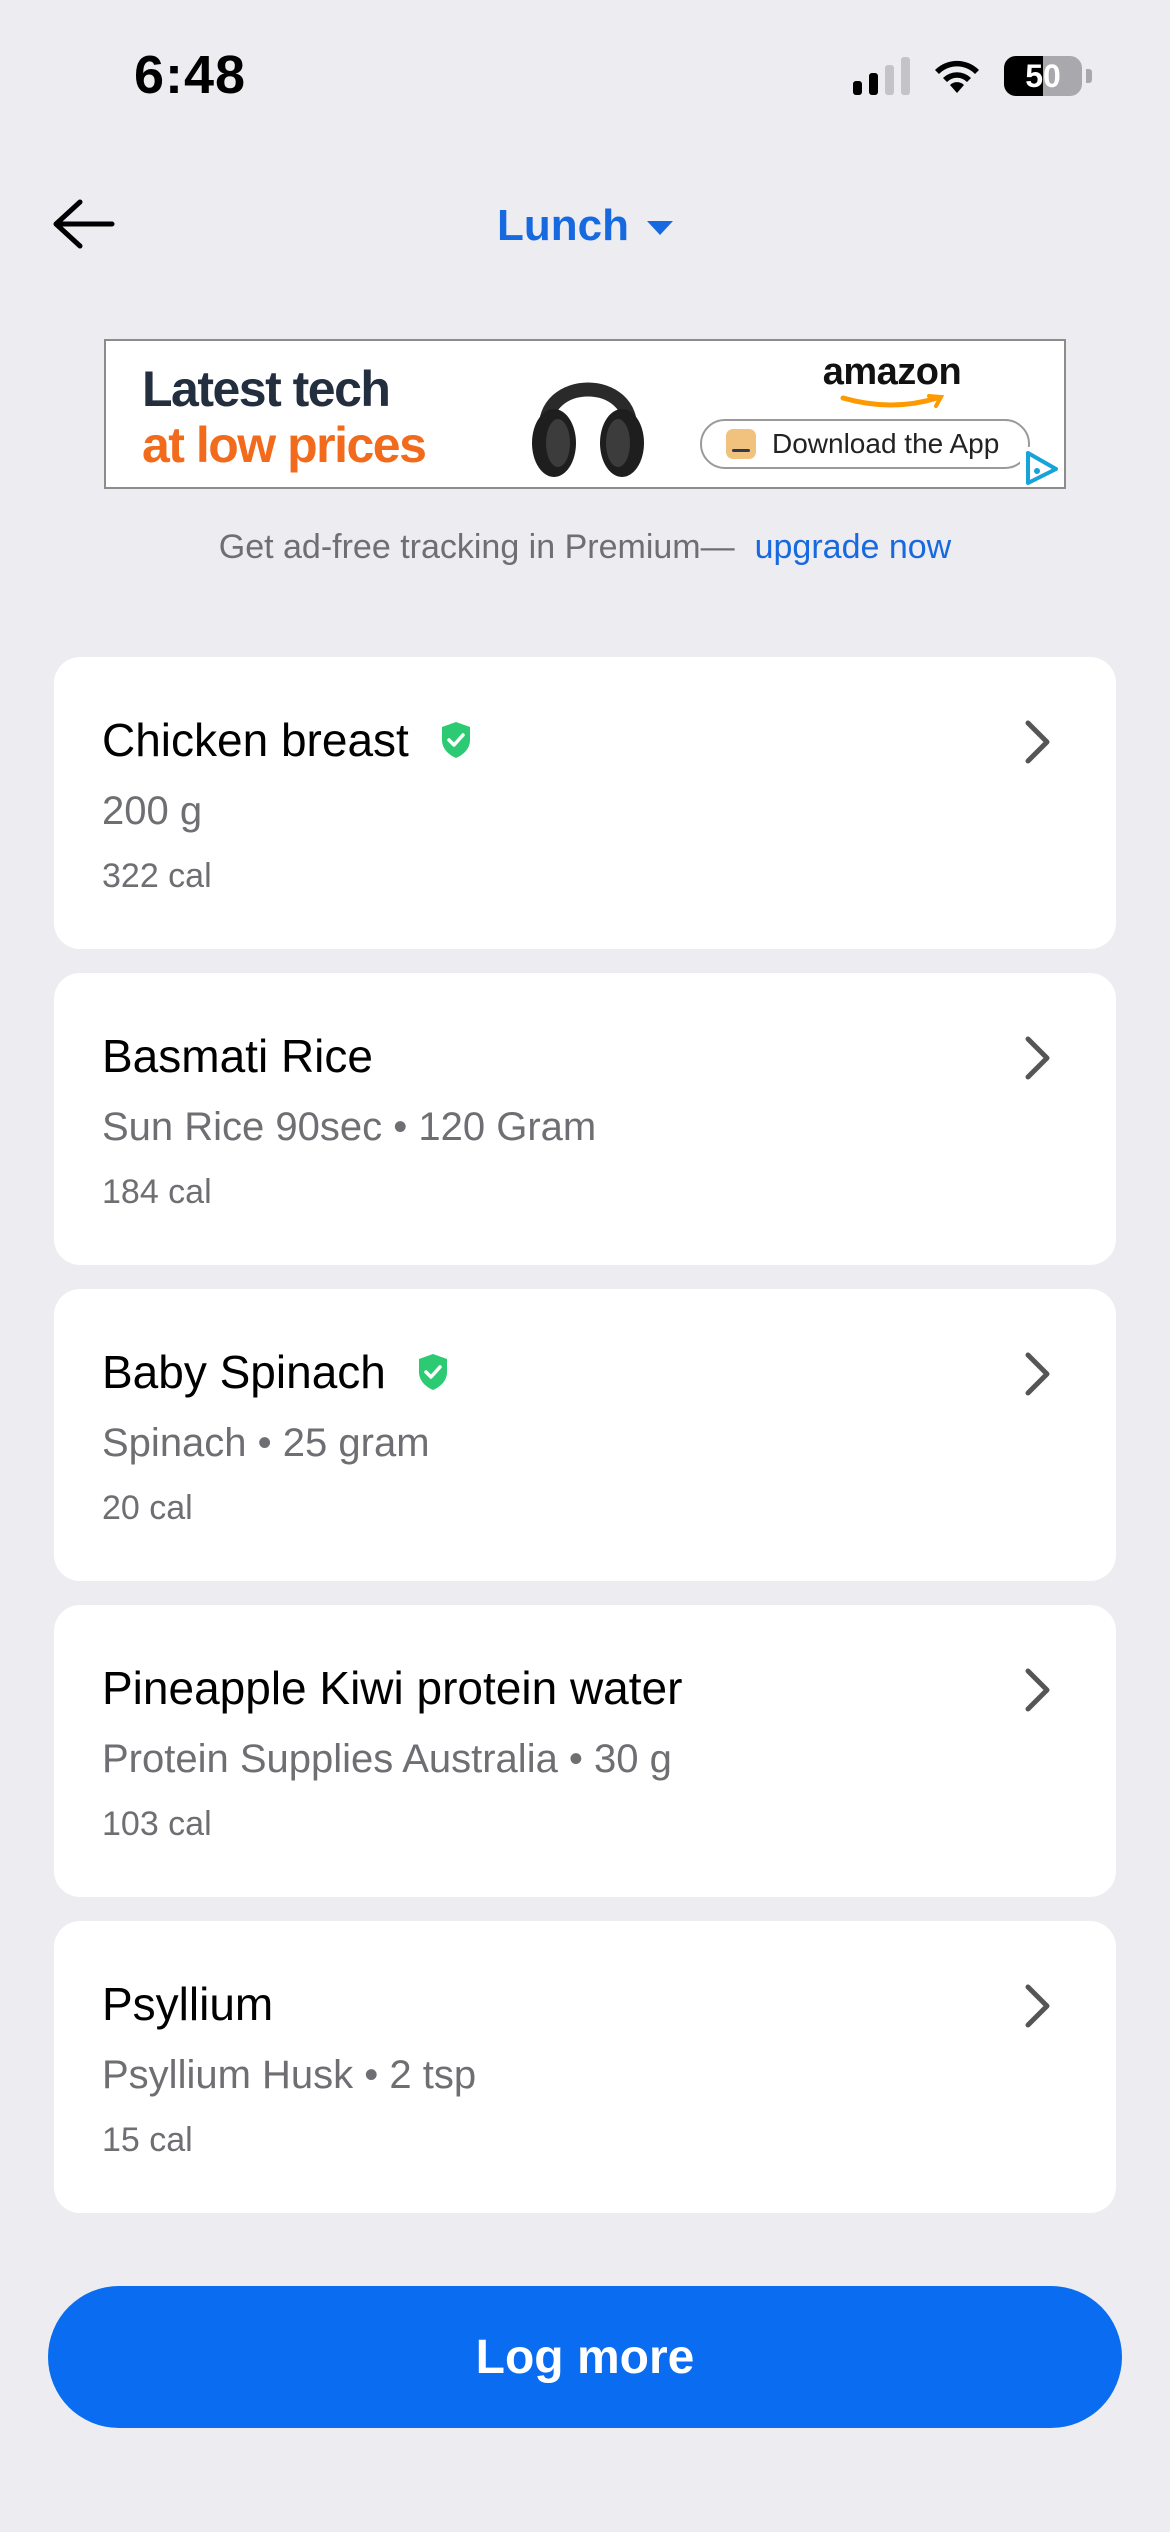 The width and height of the screenshot is (1170, 2532). I want to click on upgrade-now-link: upgrade now, so click(853, 547).